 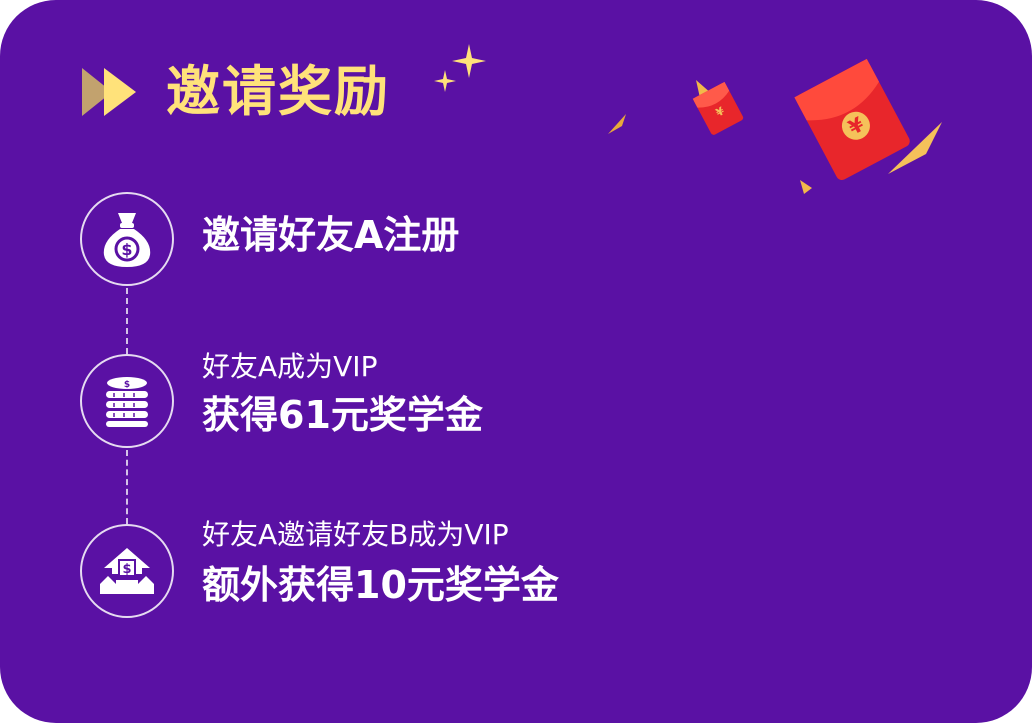 I want to click on sparkle-icon, so click(x=469, y=61).